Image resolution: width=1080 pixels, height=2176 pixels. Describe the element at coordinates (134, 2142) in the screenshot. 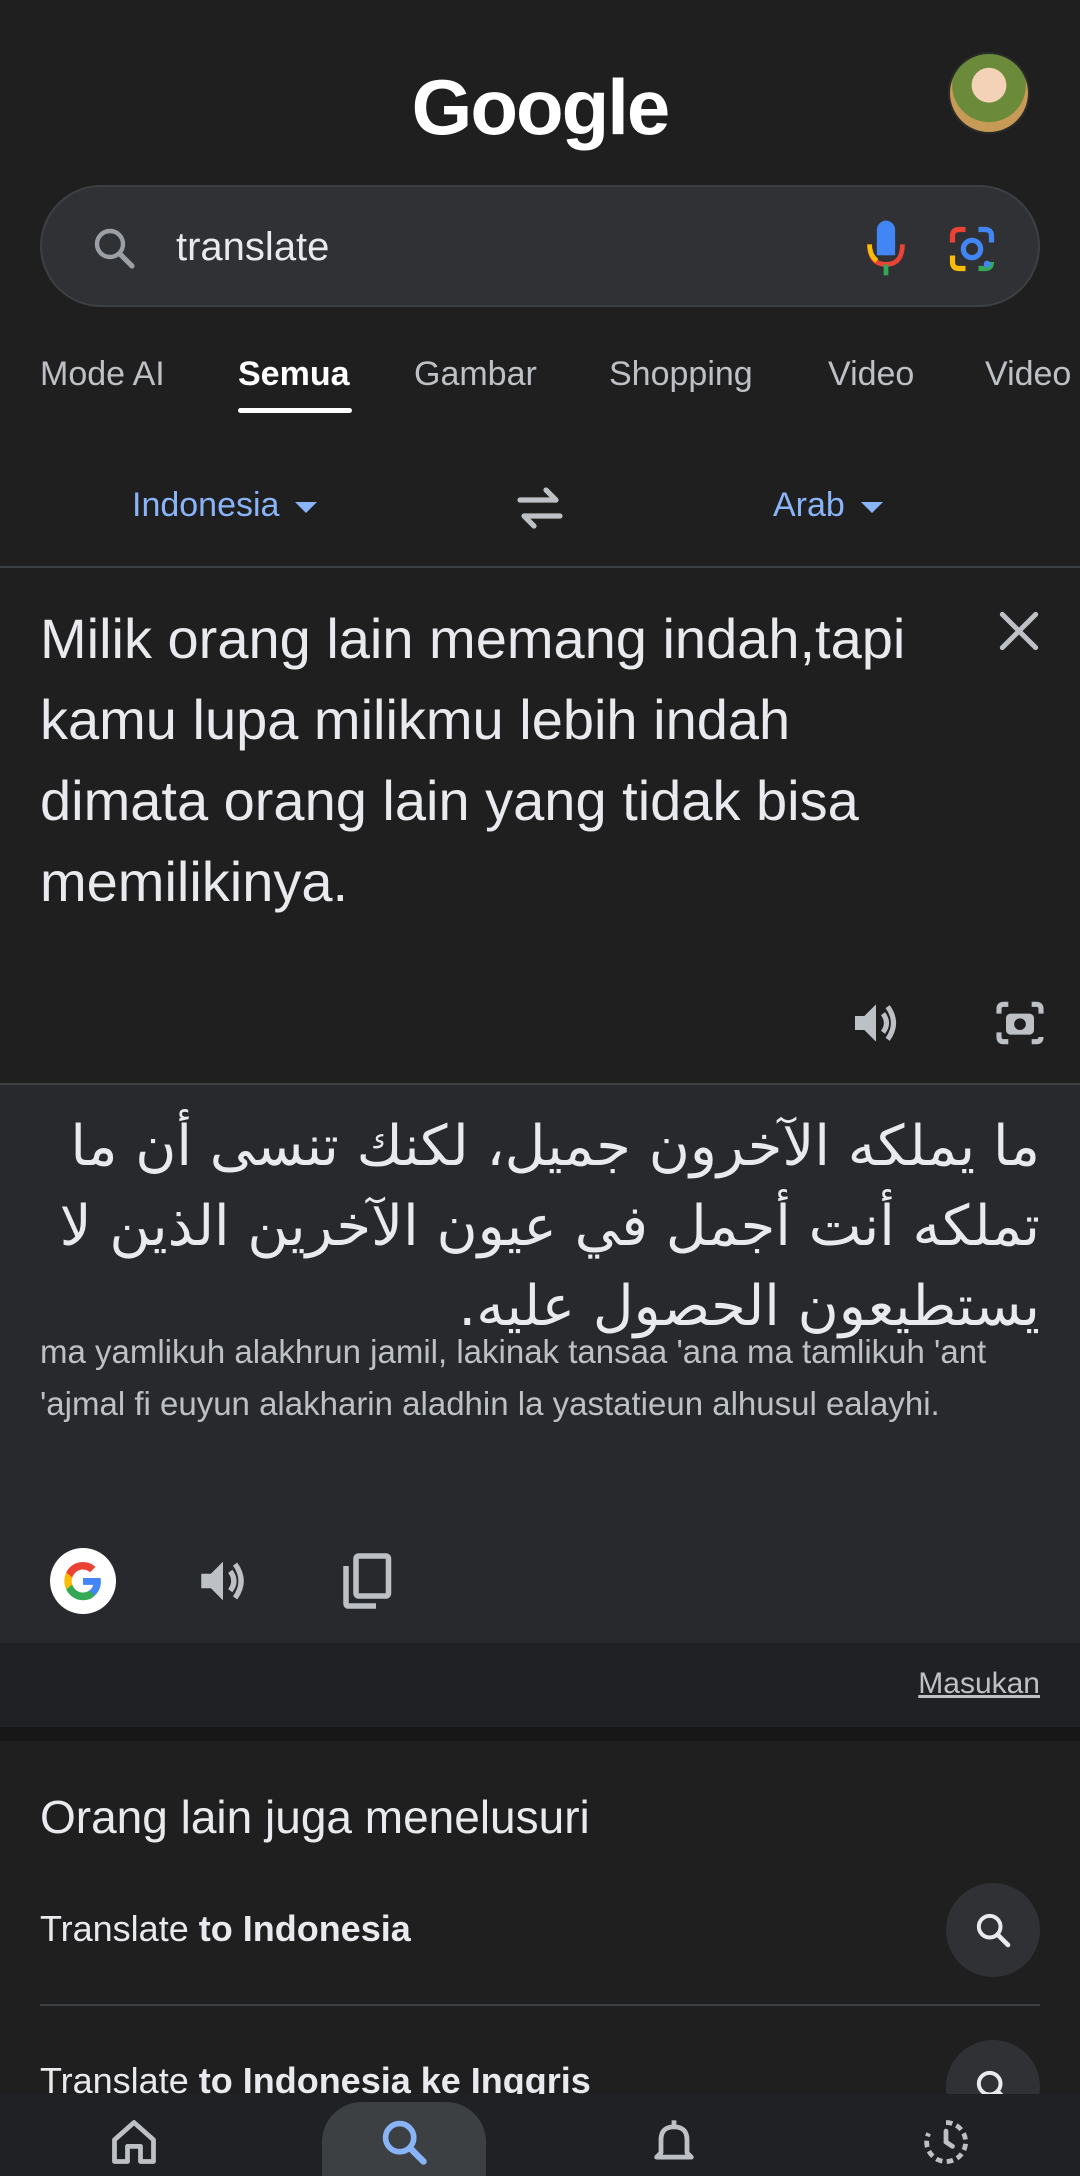

I see `home-icon` at that location.